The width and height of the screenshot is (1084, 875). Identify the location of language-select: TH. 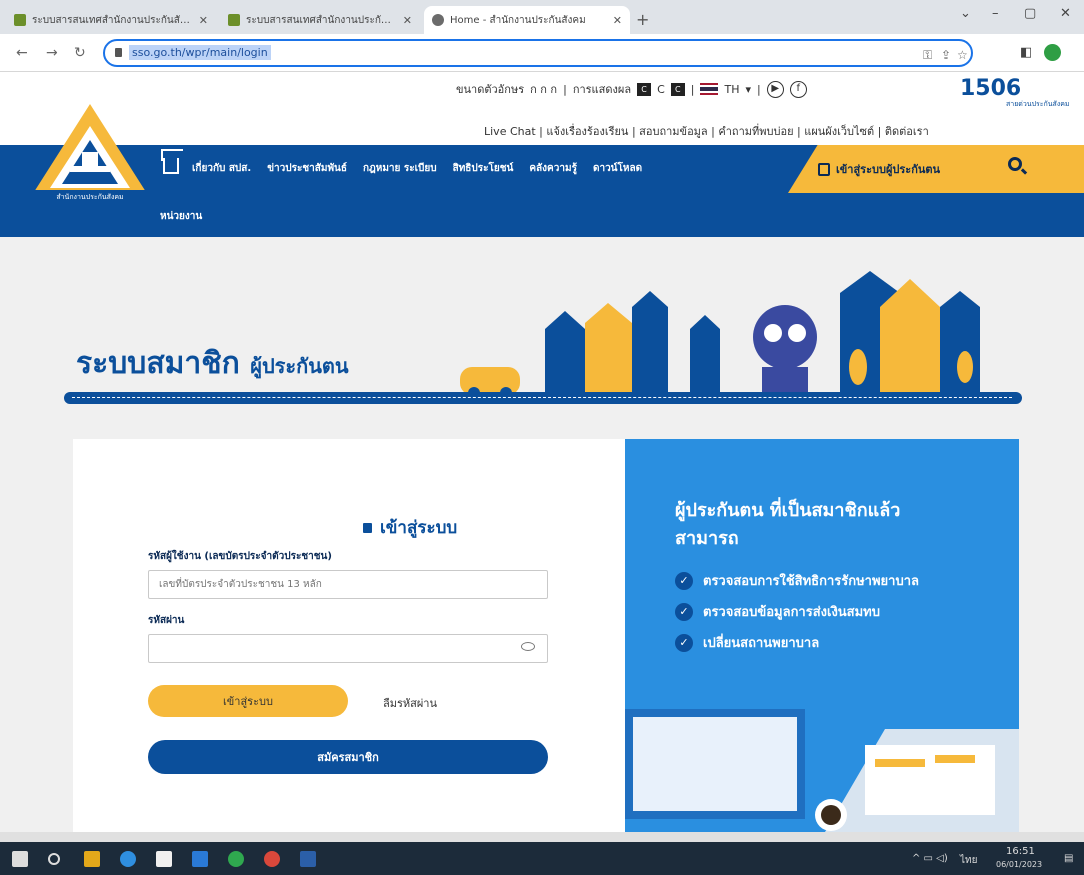
(731, 89).